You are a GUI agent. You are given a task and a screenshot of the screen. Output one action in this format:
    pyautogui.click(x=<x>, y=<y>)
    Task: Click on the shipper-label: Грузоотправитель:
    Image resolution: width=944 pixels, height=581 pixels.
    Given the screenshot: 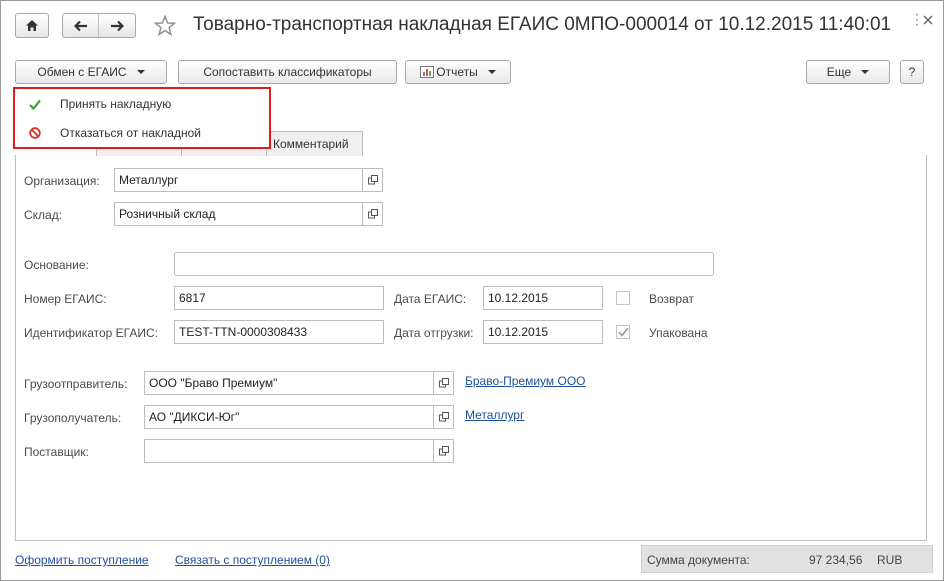 What is the action you would take?
    pyautogui.click(x=76, y=384)
    